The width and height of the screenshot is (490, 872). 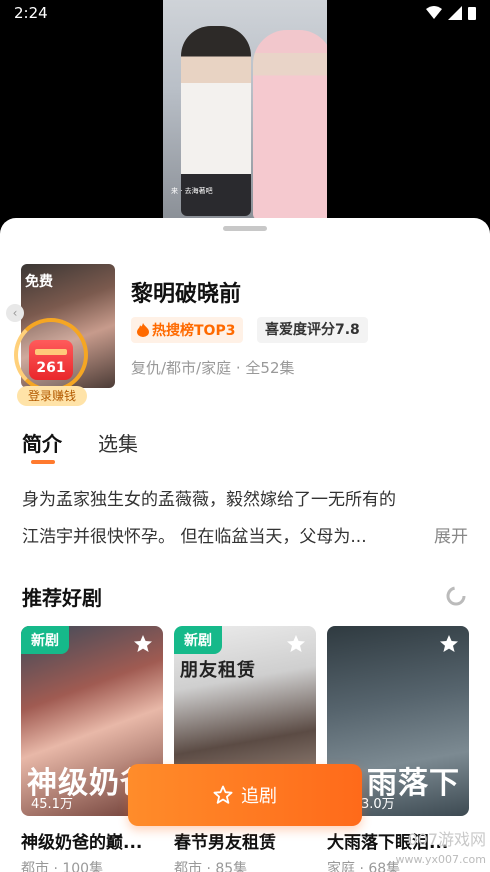 I want to click on status-bar: 2:24, so click(x=245, y=14).